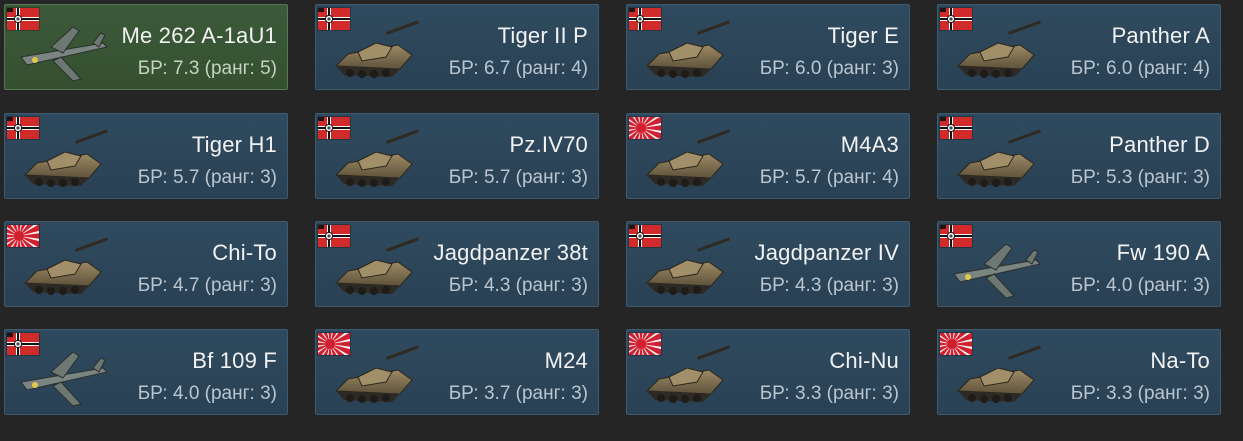 This screenshot has height=441, width=1243. What do you see at coordinates (768, 372) in the screenshot?
I see `vehicle-card: Chi-Nu БР: 3.3 (ранг: 3)` at bounding box center [768, 372].